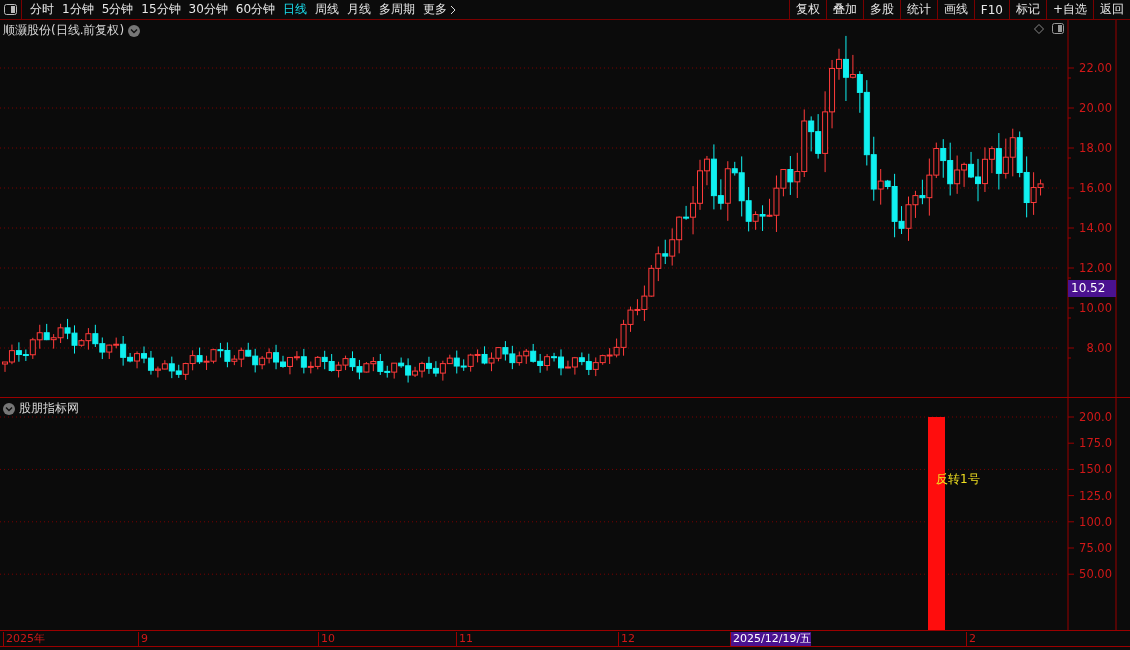 The width and height of the screenshot is (1130, 650). Describe the element at coordinates (1095, 495) in the screenshot. I see `value-axis-label: 125.0` at that location.